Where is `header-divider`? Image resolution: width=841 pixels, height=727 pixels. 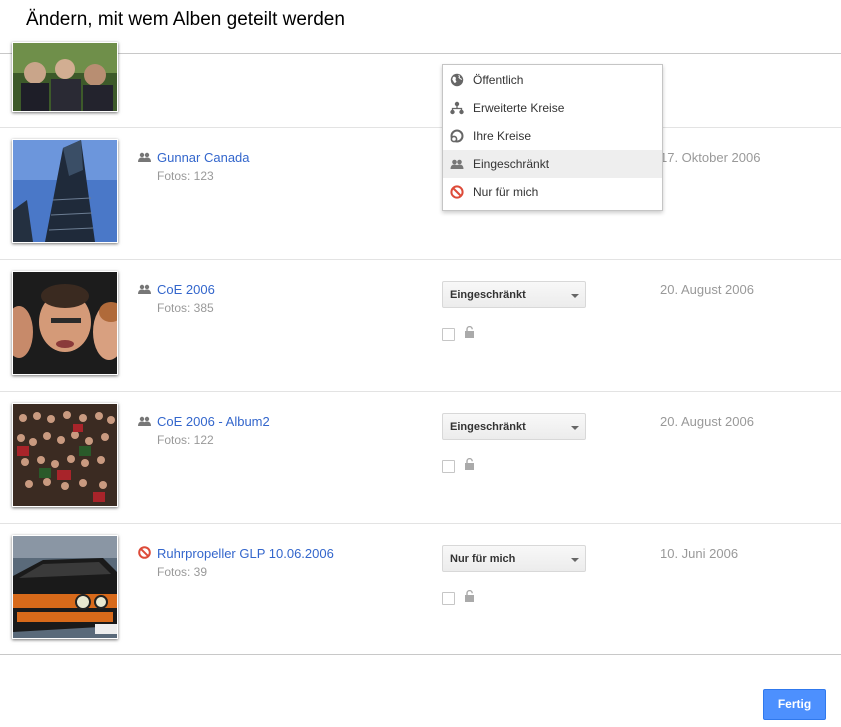 header-divider is located at coordinates (420, 53).